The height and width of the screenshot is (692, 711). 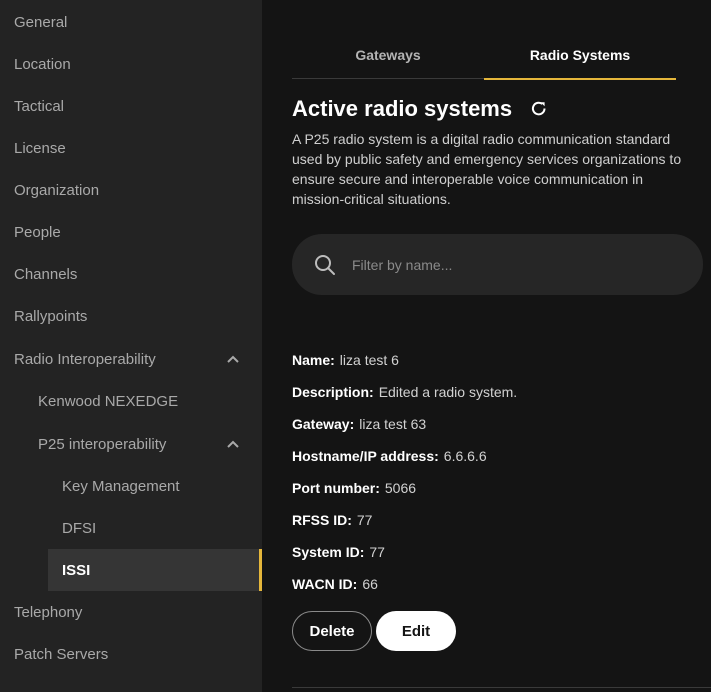 I want to click on detail-key: Gateway:, so click(x=323, y=424).